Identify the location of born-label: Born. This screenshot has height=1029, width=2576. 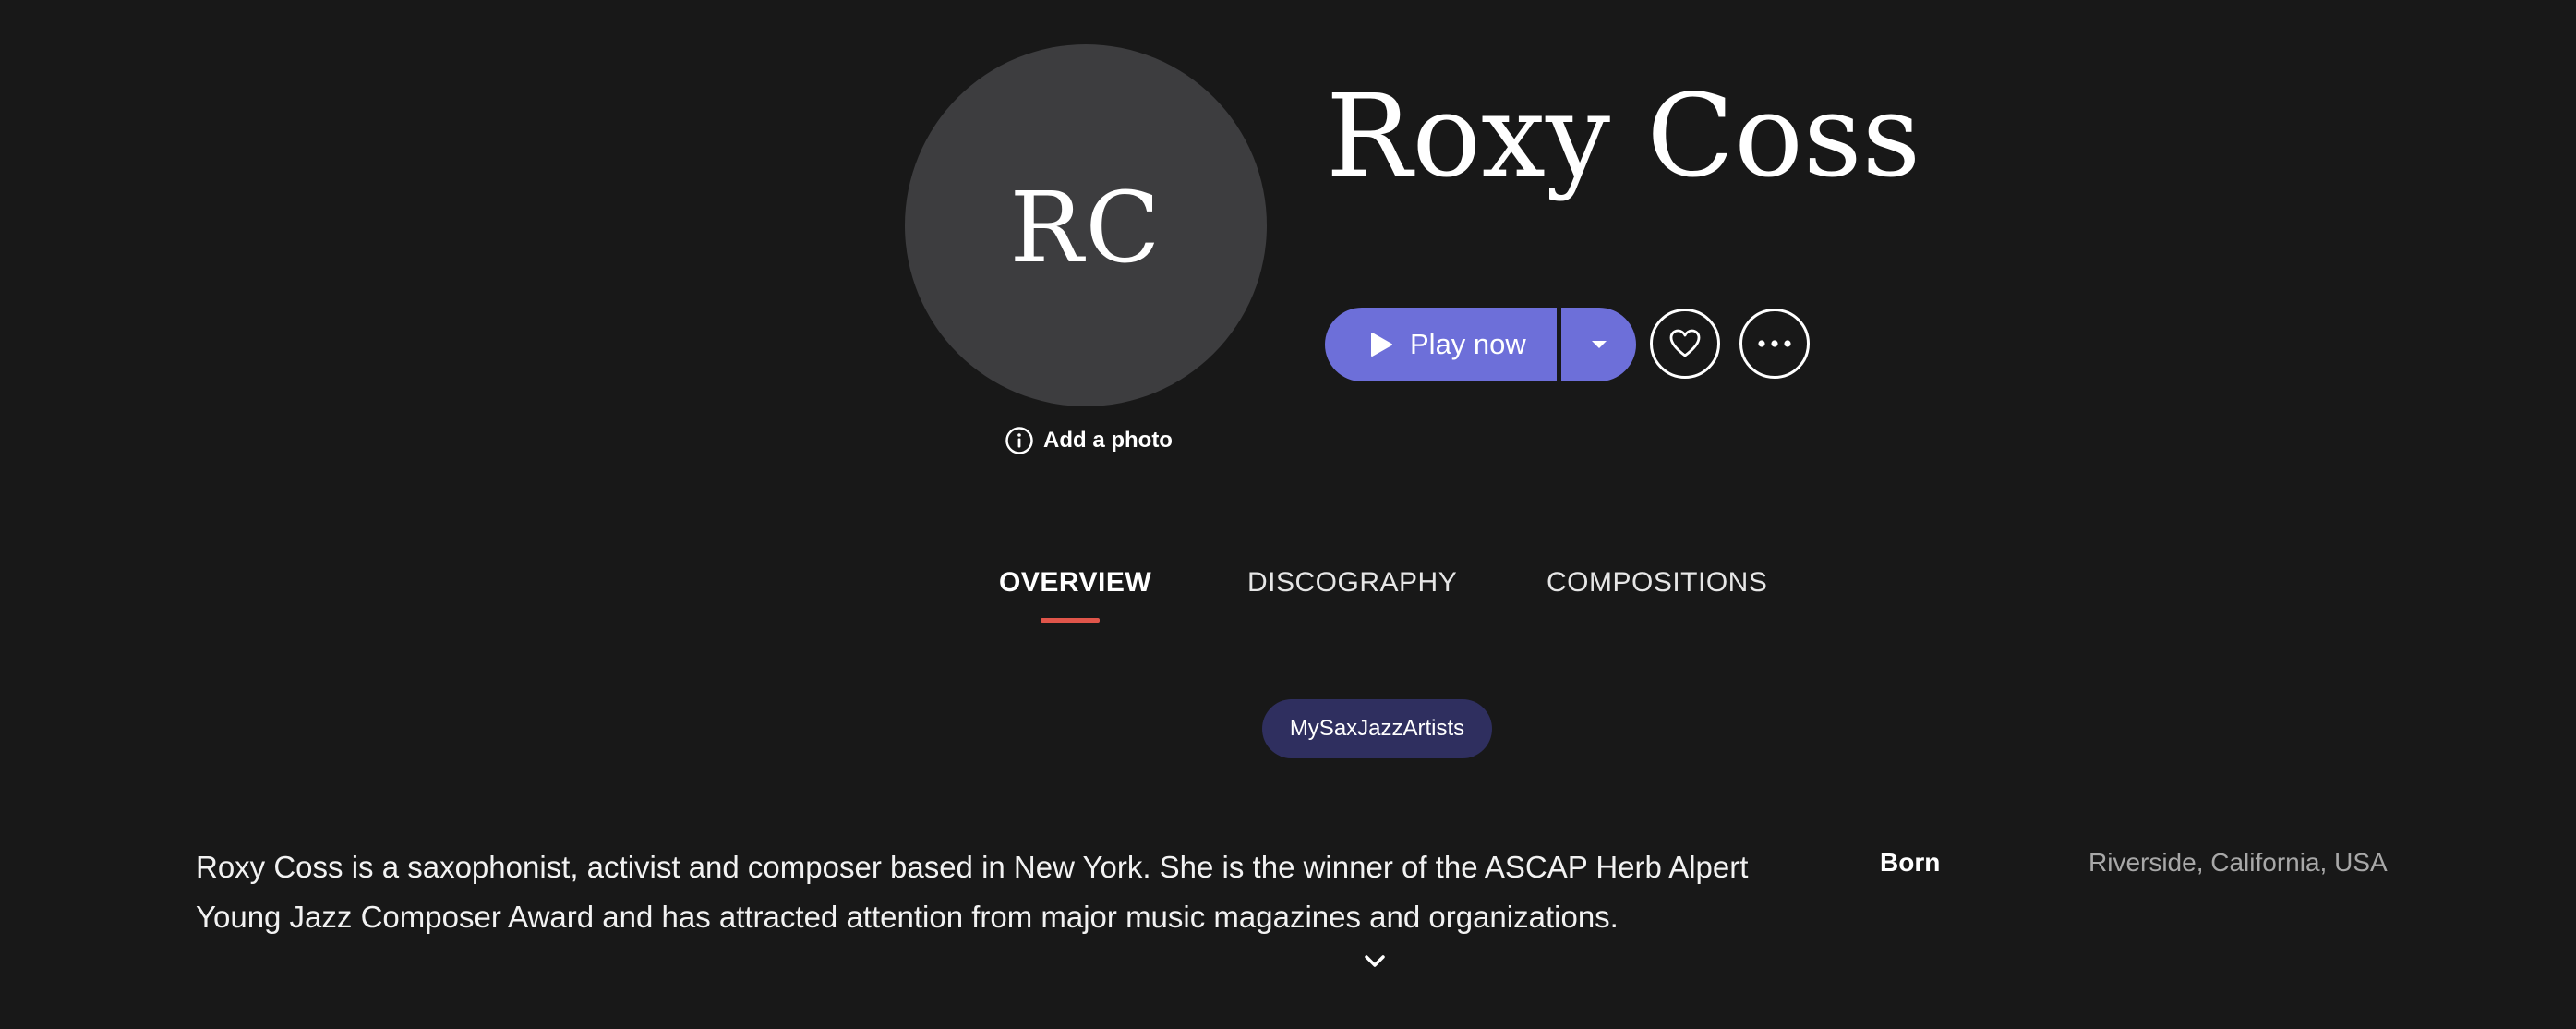
(1910, 862).